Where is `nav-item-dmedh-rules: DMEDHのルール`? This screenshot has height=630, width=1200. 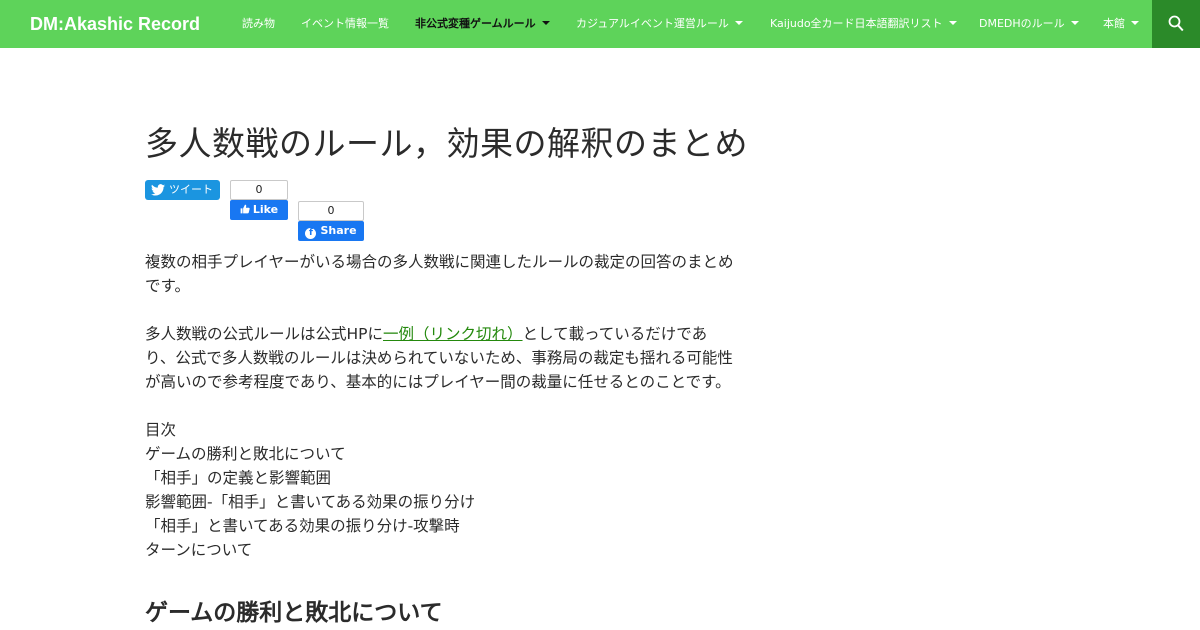 nav-item-dmedh-rules: DMEDHのルール is located at coordinates (1029, 24).